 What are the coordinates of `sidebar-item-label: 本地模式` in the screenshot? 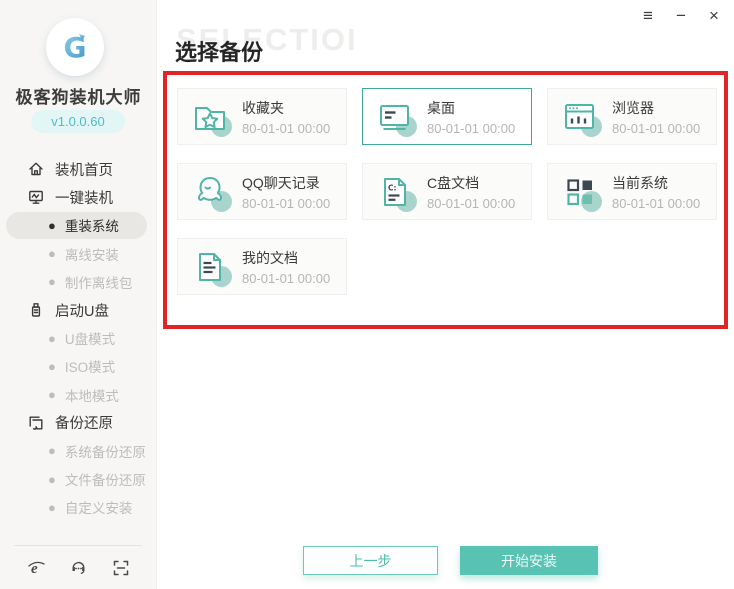 It's located at (91, 396).